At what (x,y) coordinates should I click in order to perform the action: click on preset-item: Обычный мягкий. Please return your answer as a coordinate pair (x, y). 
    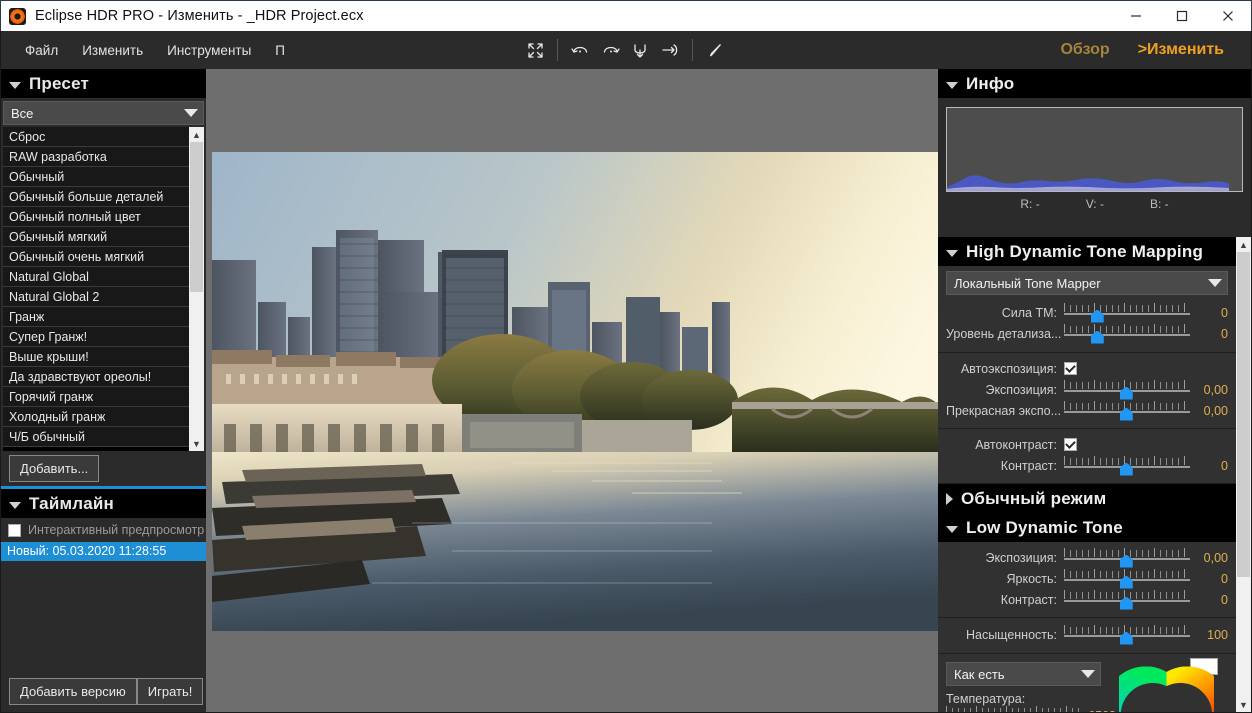
    Looking at the image, I should click on (96, 237).